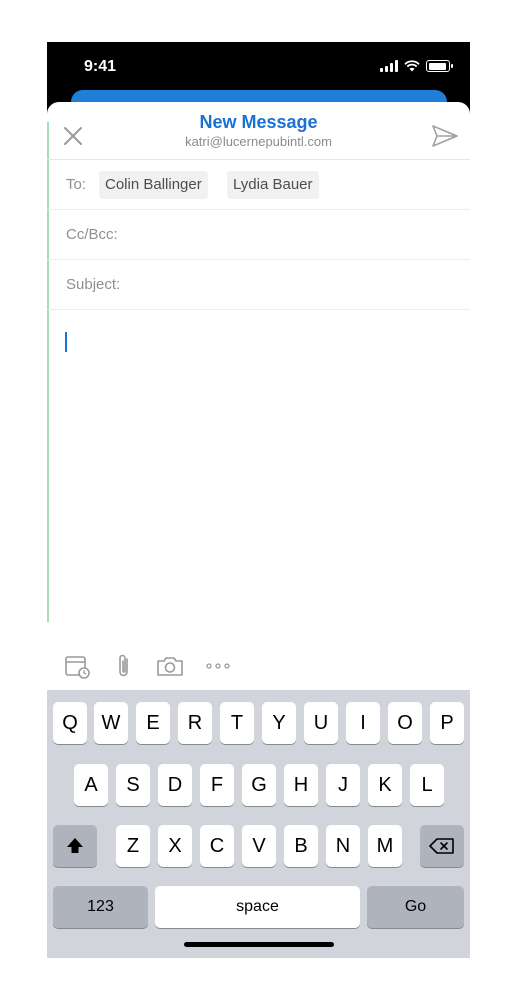  I want to click on calendar-icon, so click(77, 666).